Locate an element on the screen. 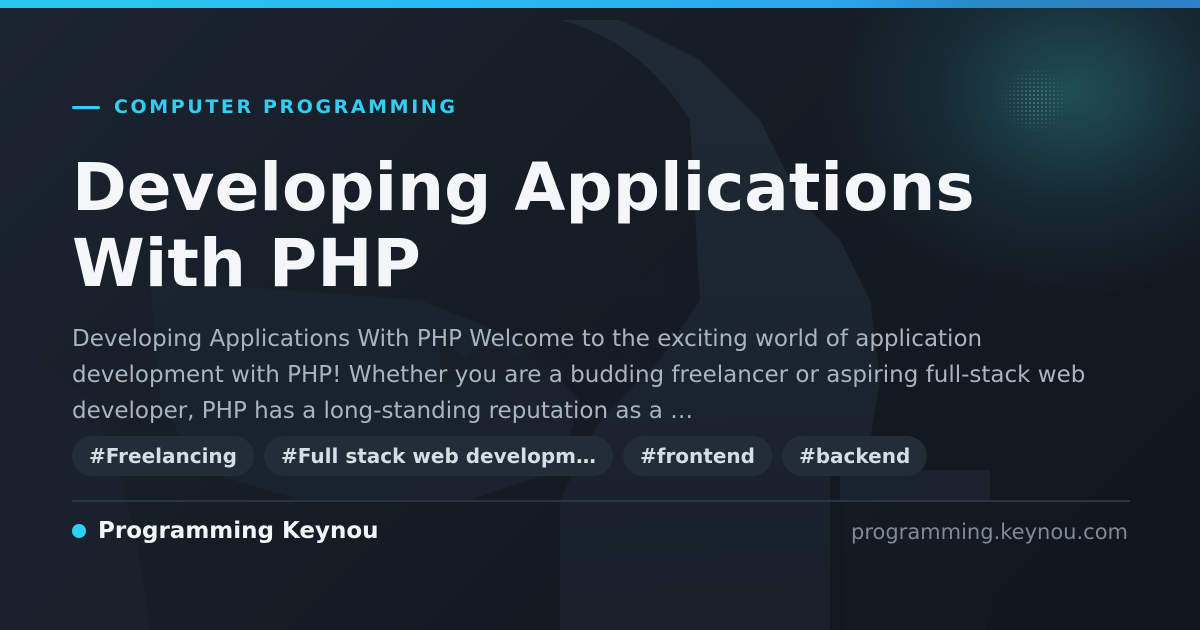 The width and height of the screenshot is (1200, 630). footer-divider is located at coordinates (601, 501).